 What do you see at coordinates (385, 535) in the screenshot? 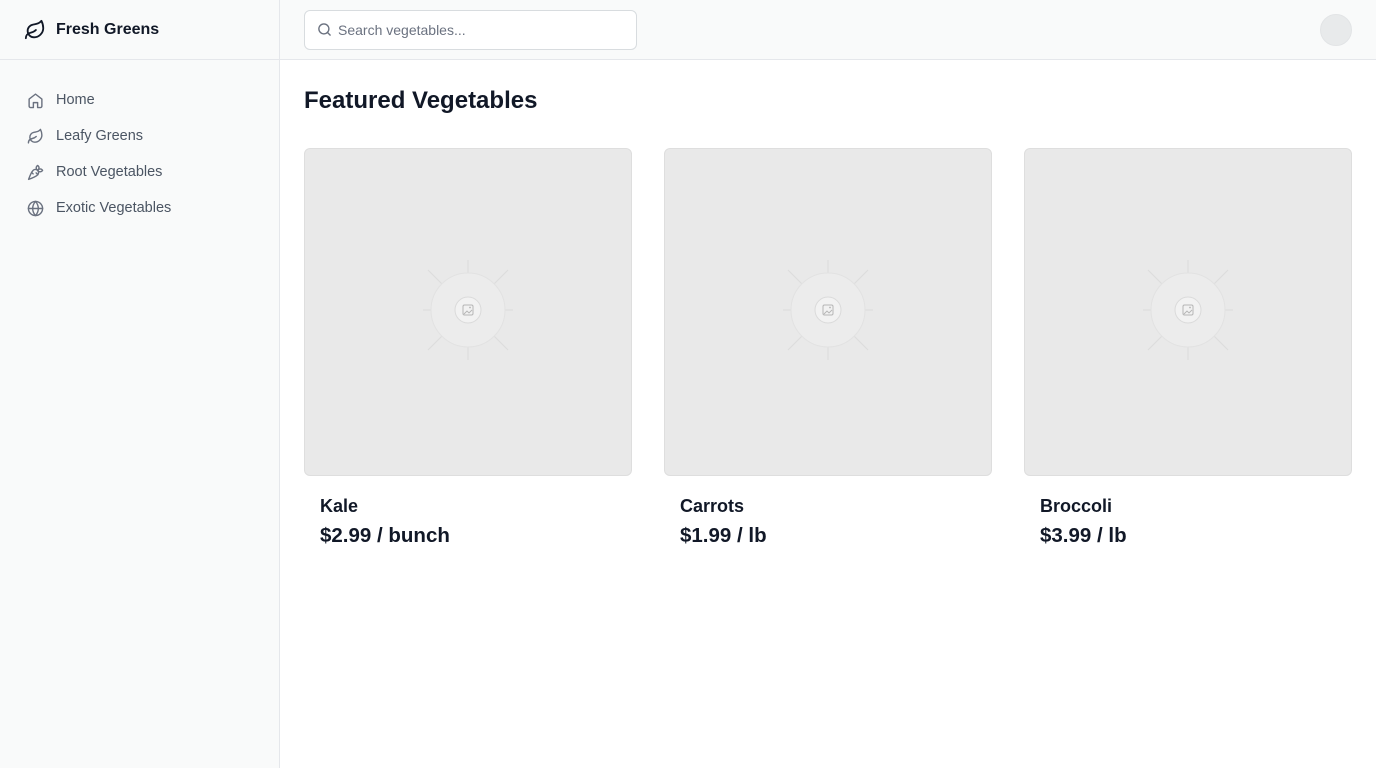
I see `product-price: $2.99 / bunch` at bounding box center [385, 535].